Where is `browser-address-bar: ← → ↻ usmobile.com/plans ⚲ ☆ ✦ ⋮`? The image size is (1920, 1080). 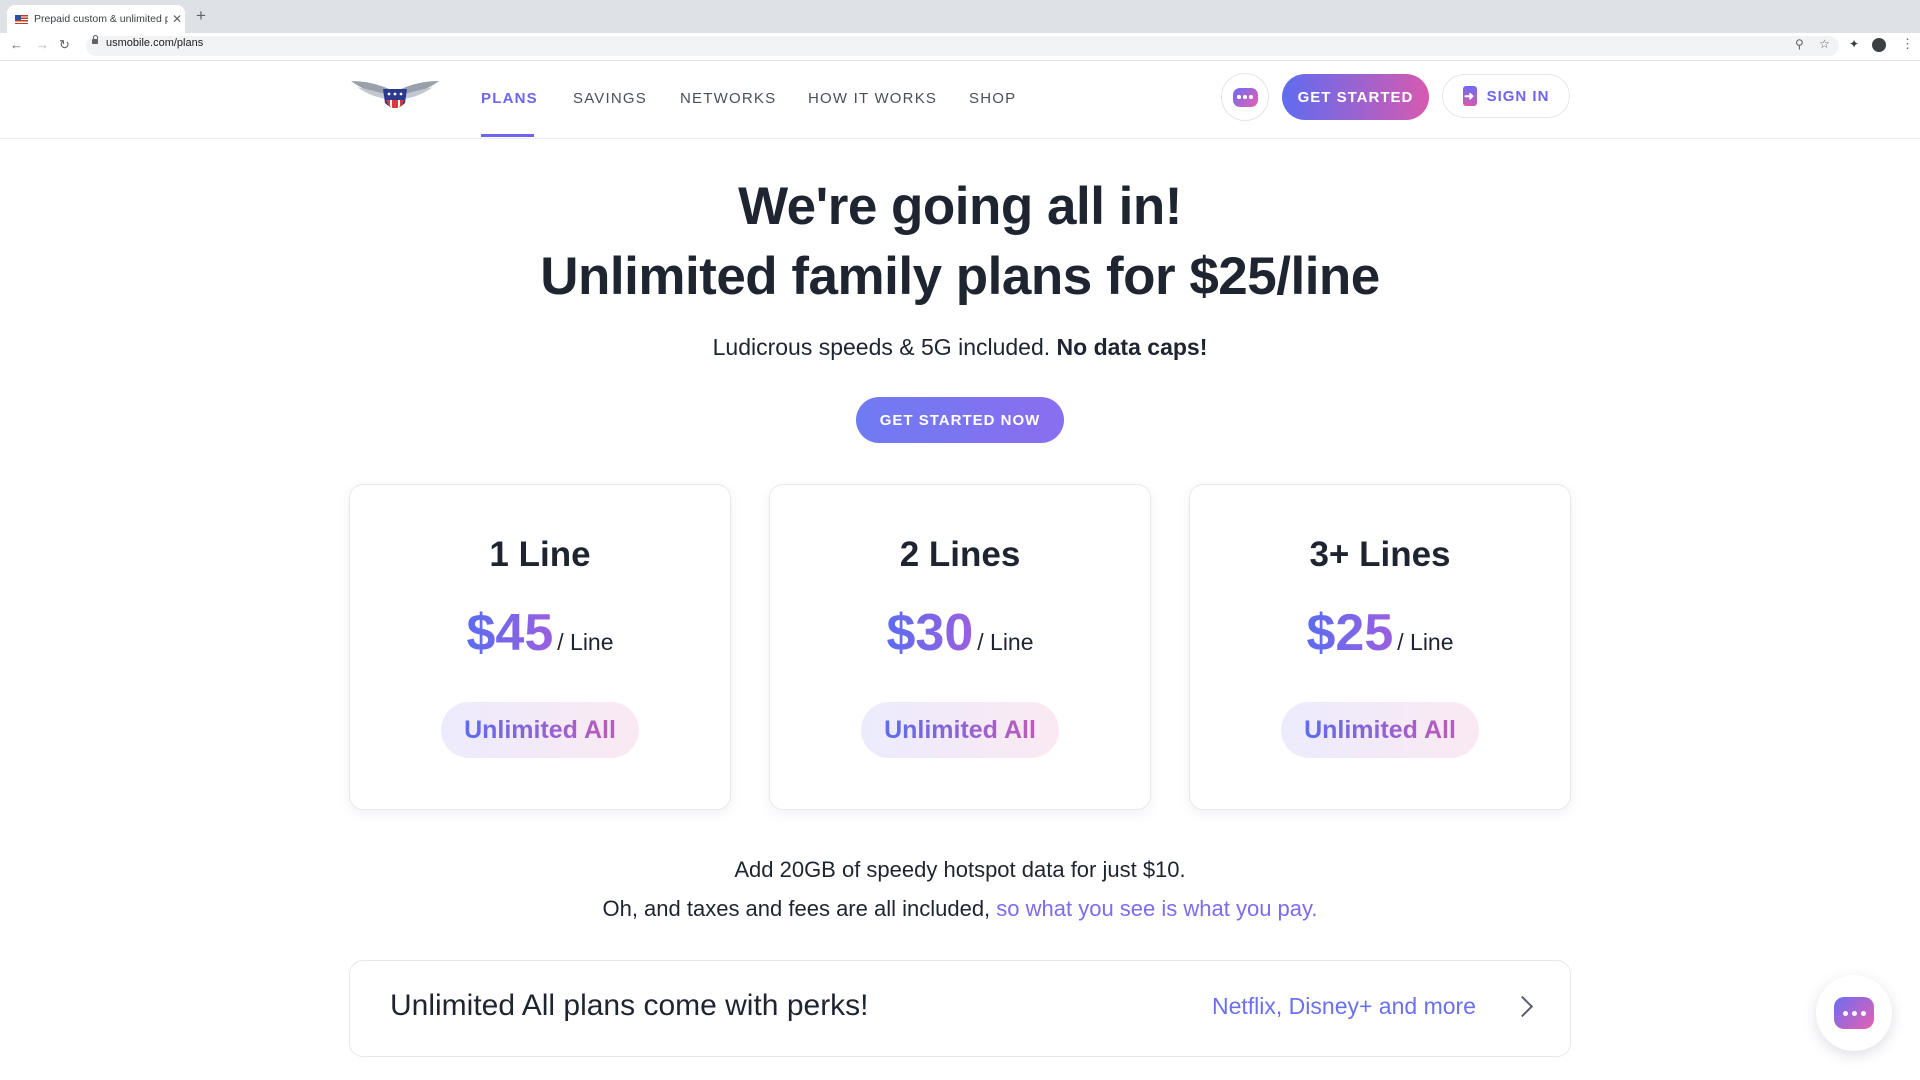 browser-address-bar: ← → ↻ usmobile.com/plans ⚲ ☆ ✦ ⋮ is located at coordinates (960, 47).